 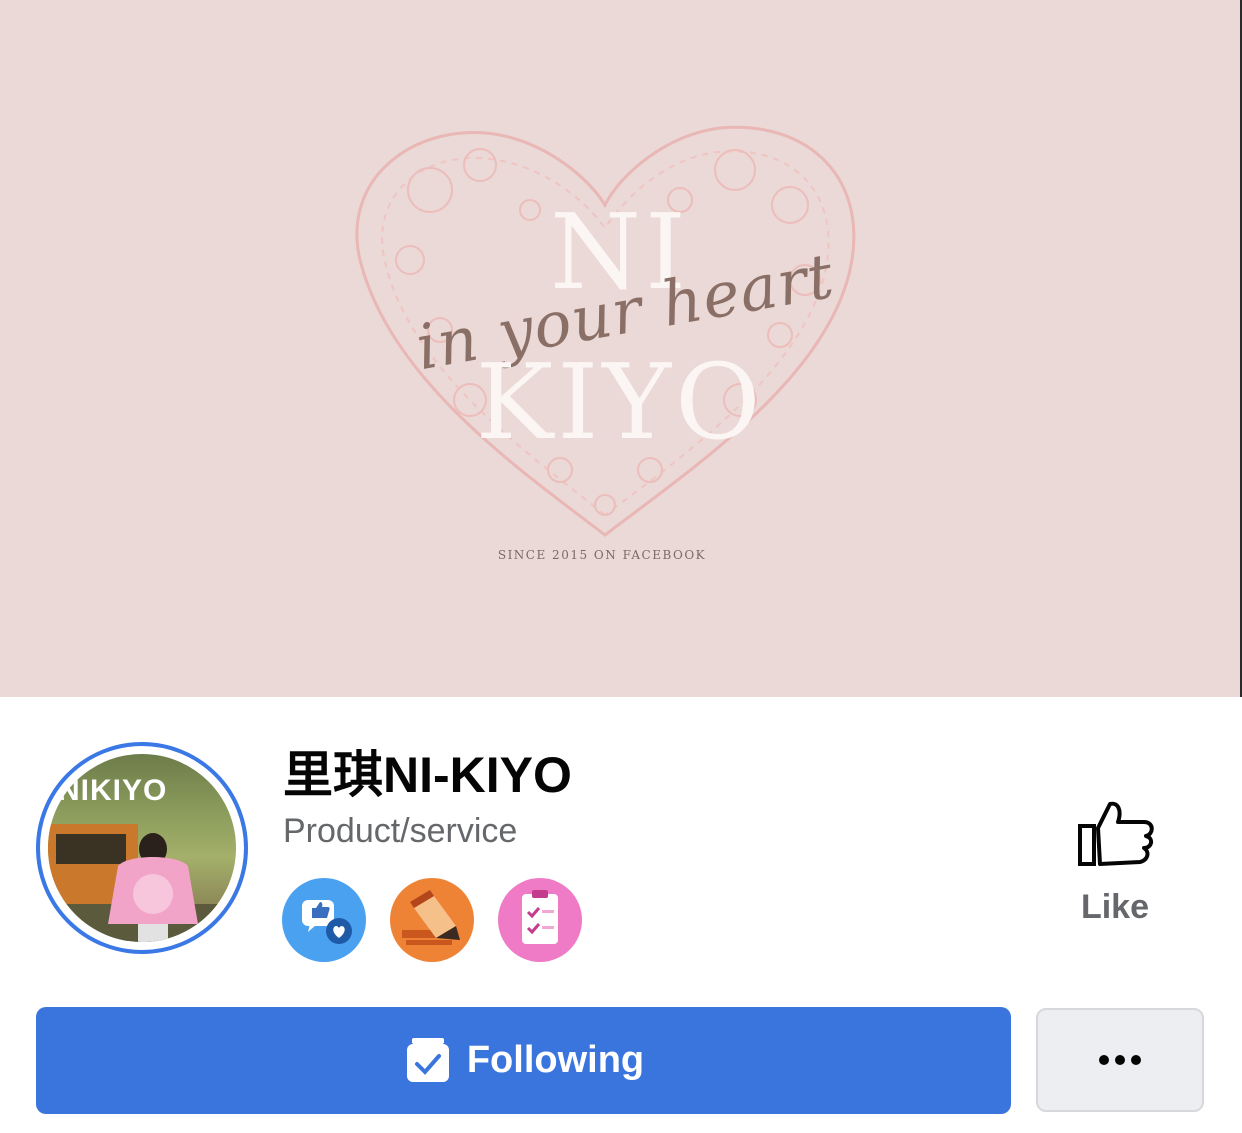 I want to click on avatar-photo: NIKIYO, so click(x=142, y=848).